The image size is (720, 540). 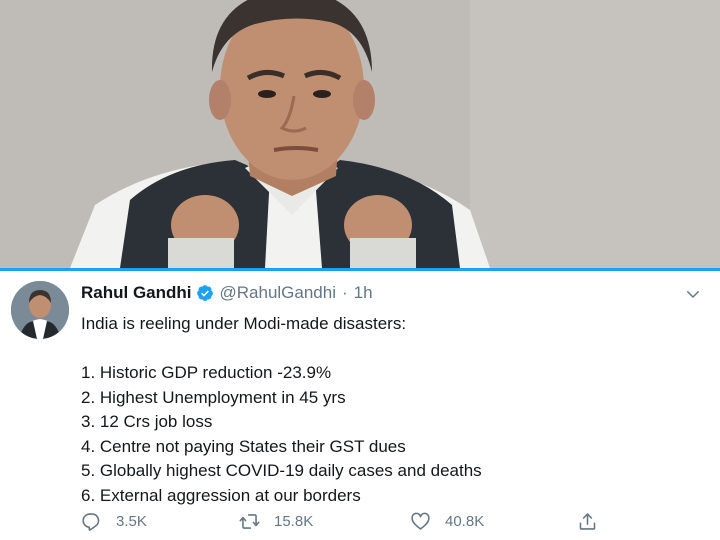 What do you see at coordinates (91, 521) in the screenshot?
I see `reply-icon` at bounding box center [91, 521].